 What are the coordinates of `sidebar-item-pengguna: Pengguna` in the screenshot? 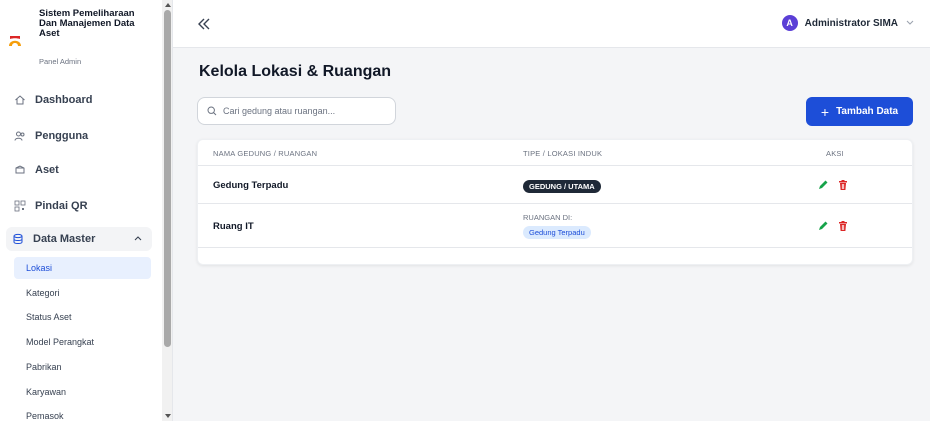 It's located at (80, 136).